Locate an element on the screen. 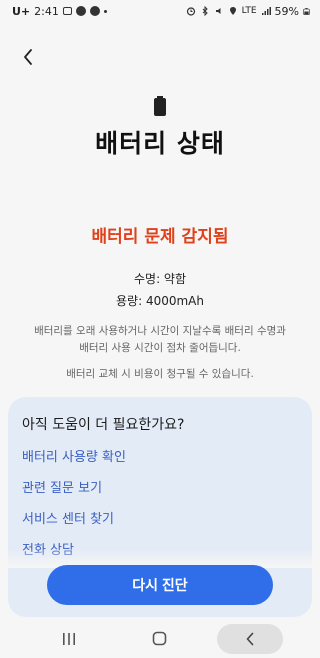 The width and height of the screenshot is (320, 658). capacity-label: 용량: 4000mAh is located at coordinates (160, 301).